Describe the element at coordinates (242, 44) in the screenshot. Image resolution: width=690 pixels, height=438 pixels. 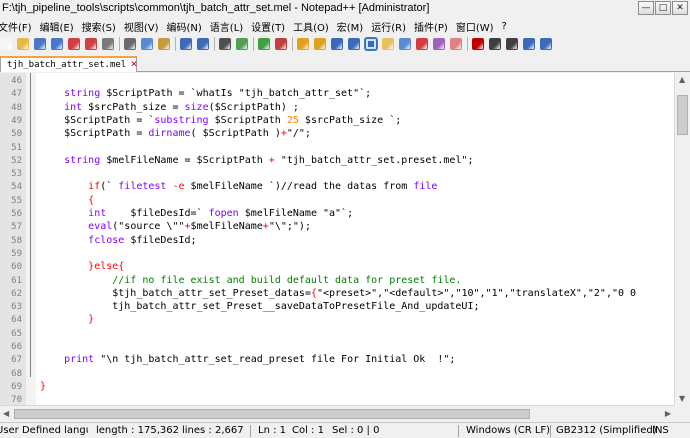
I see `replace-icon` at that location.